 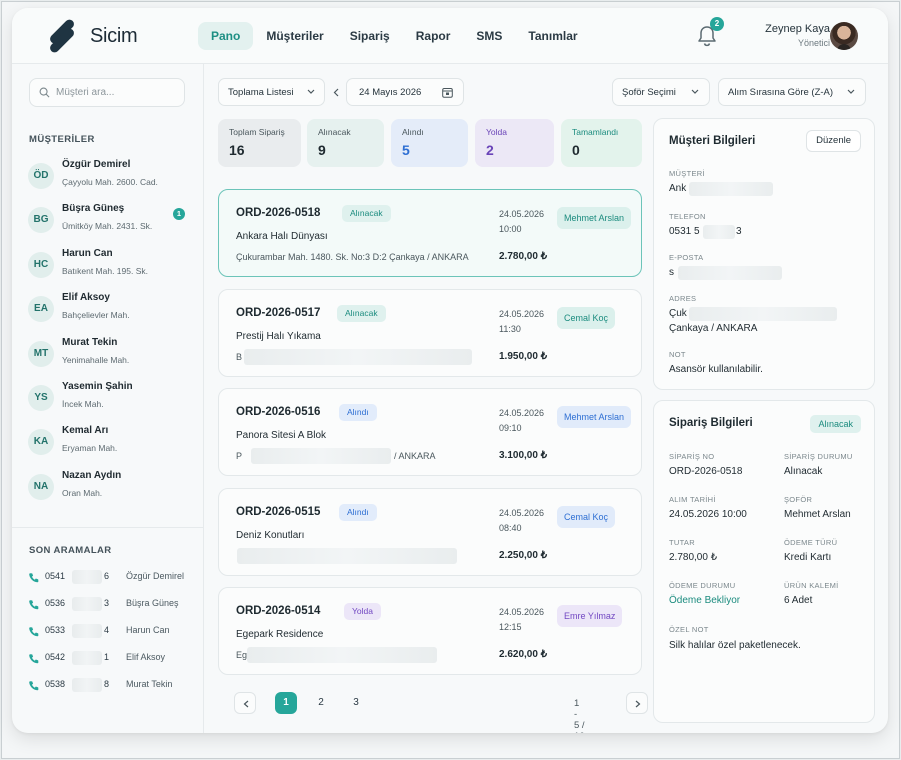 I want to click on customer-name: Elif Aksoy, so click(x=86, y=298).